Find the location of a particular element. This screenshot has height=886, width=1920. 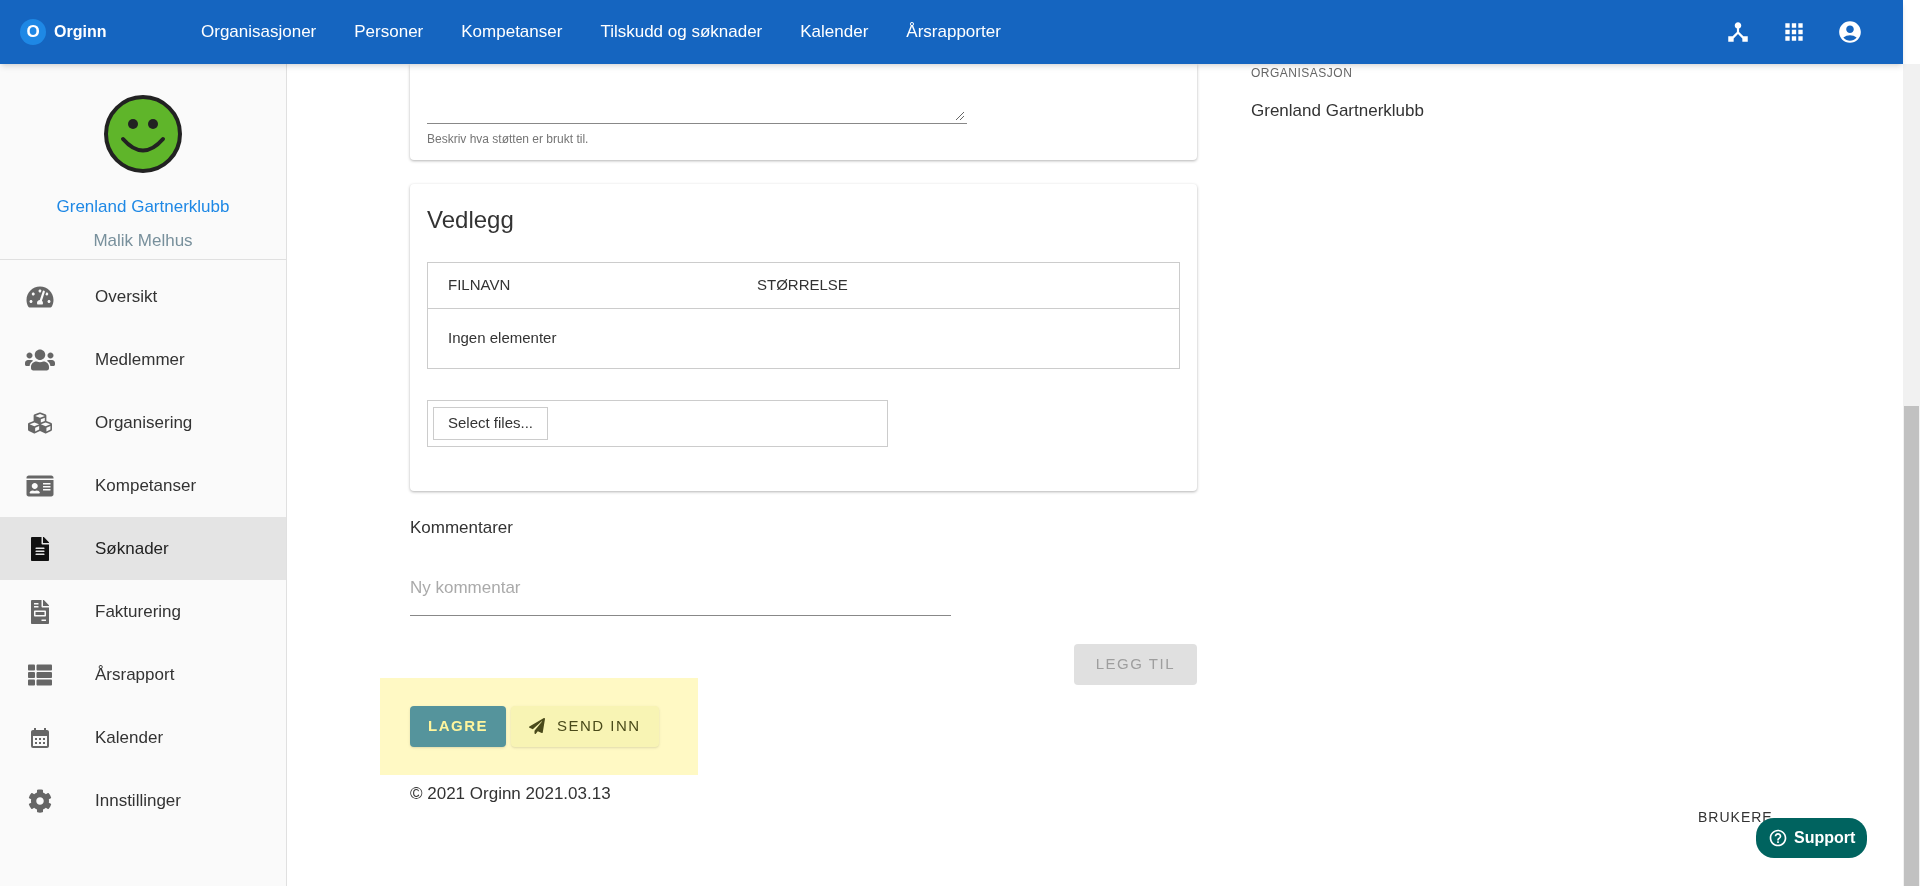

sidebar-item: Kompetanser is located at coordinates (143, 485).